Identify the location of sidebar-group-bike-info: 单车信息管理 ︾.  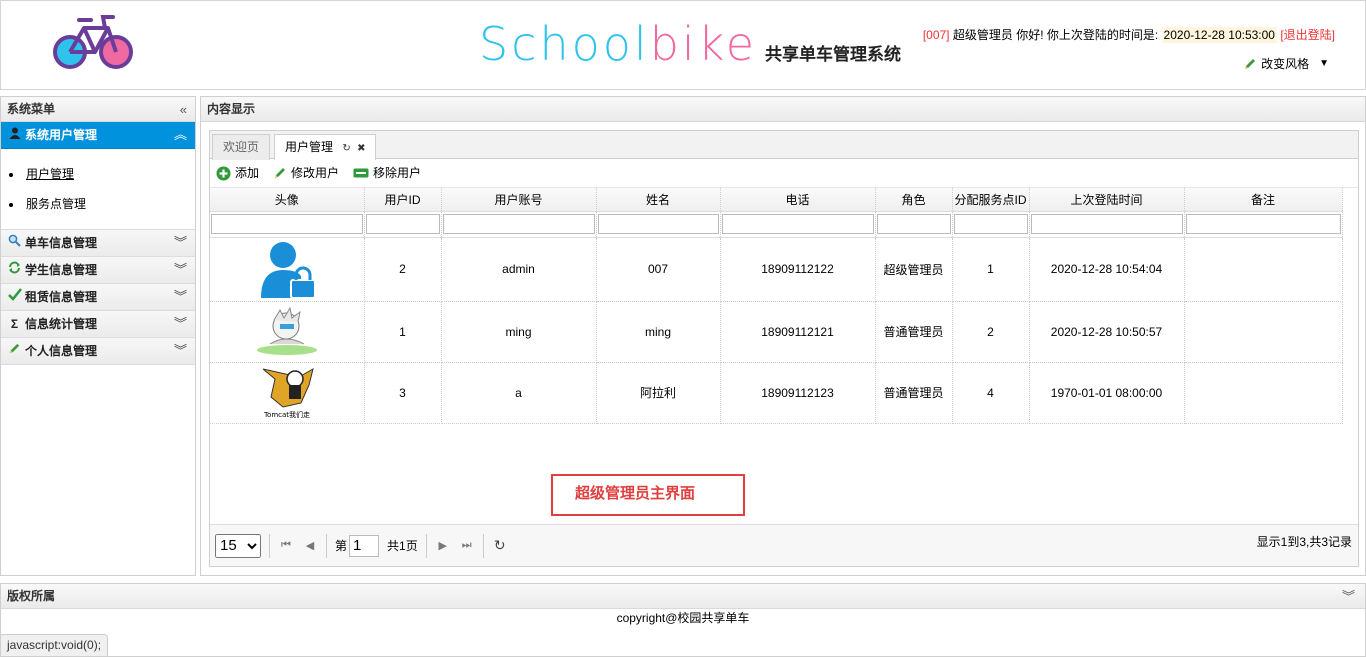
(98, 243).